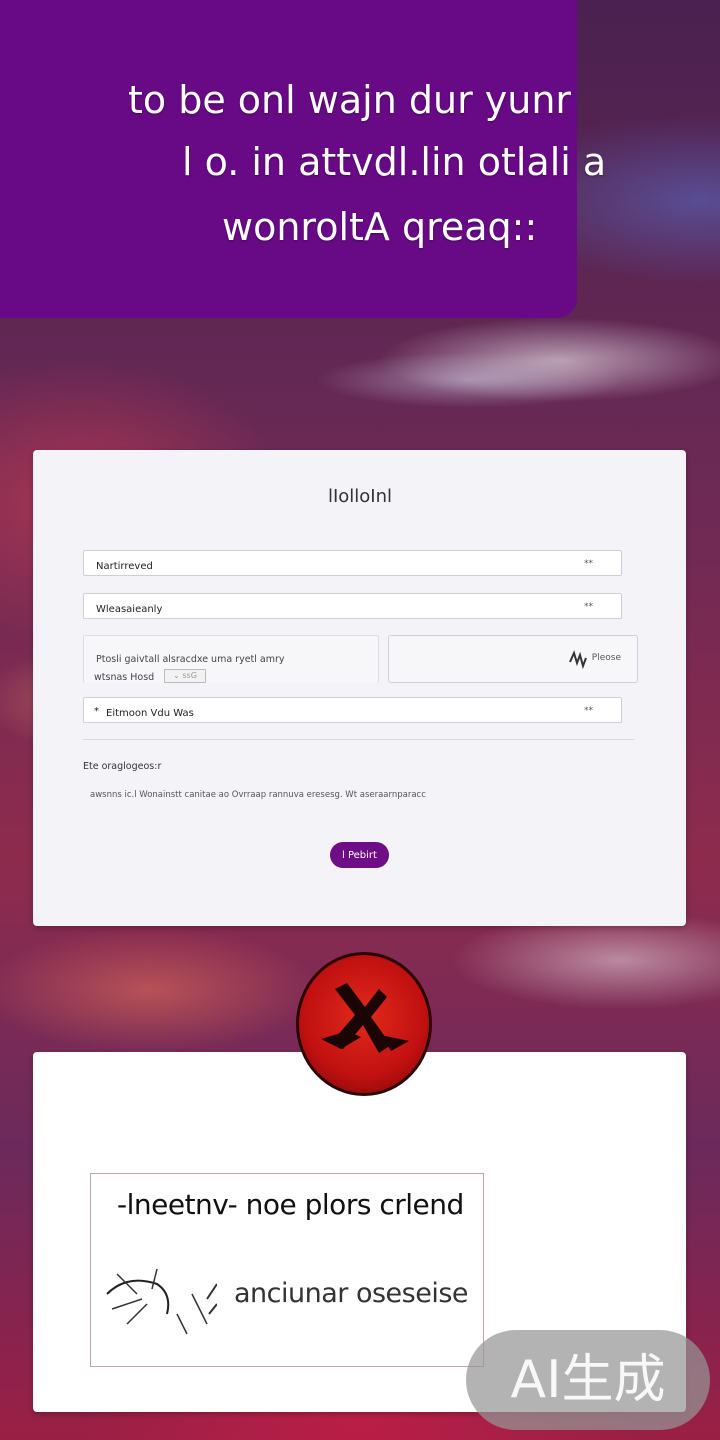 The image size is (720, 1440). I want to click on field-2-label: Wleasaieanly, so click(129, 609).